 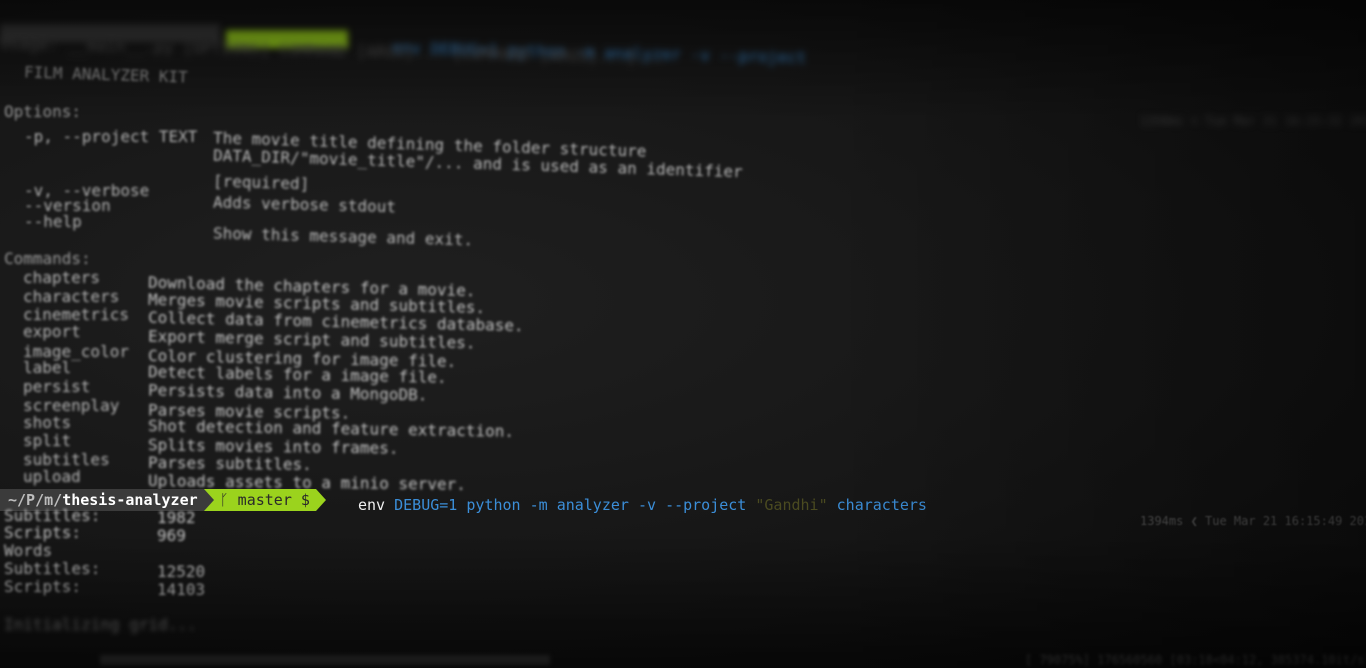 What do you see at coordinates (538, 505) in the screenshot?
I see `cmd-flag-m: -m` at bounding box center [538, 505].